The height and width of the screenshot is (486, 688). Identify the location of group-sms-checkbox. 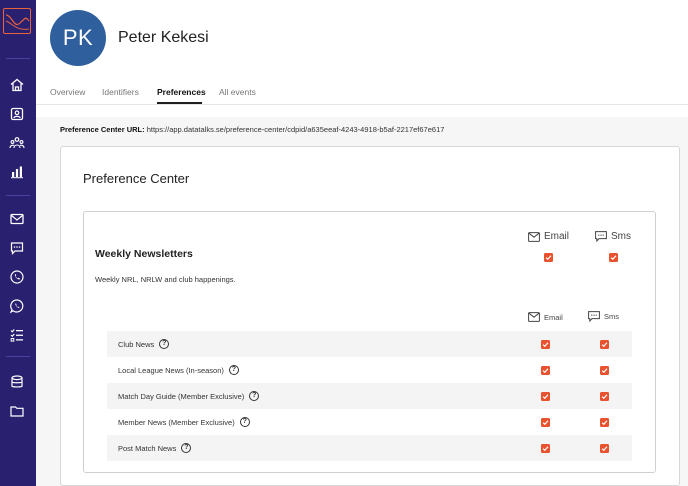
(613, 257).